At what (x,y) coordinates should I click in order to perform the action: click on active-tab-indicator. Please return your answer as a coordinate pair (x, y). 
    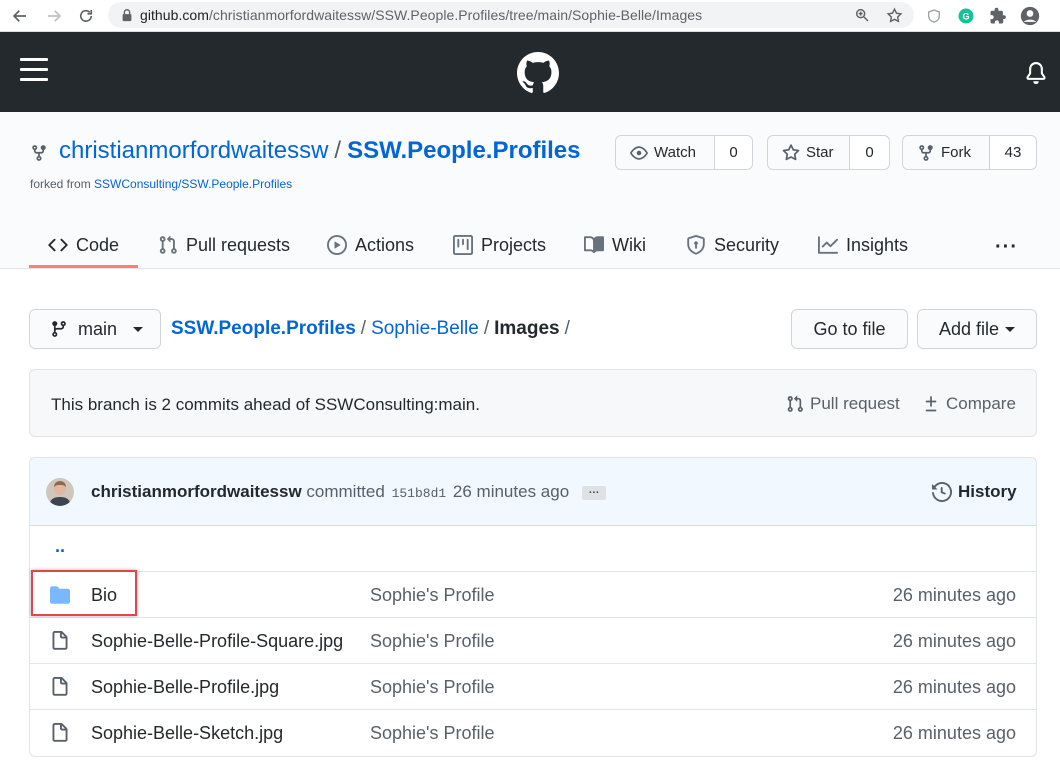
    Looking at the image, I should click on (83, 266).